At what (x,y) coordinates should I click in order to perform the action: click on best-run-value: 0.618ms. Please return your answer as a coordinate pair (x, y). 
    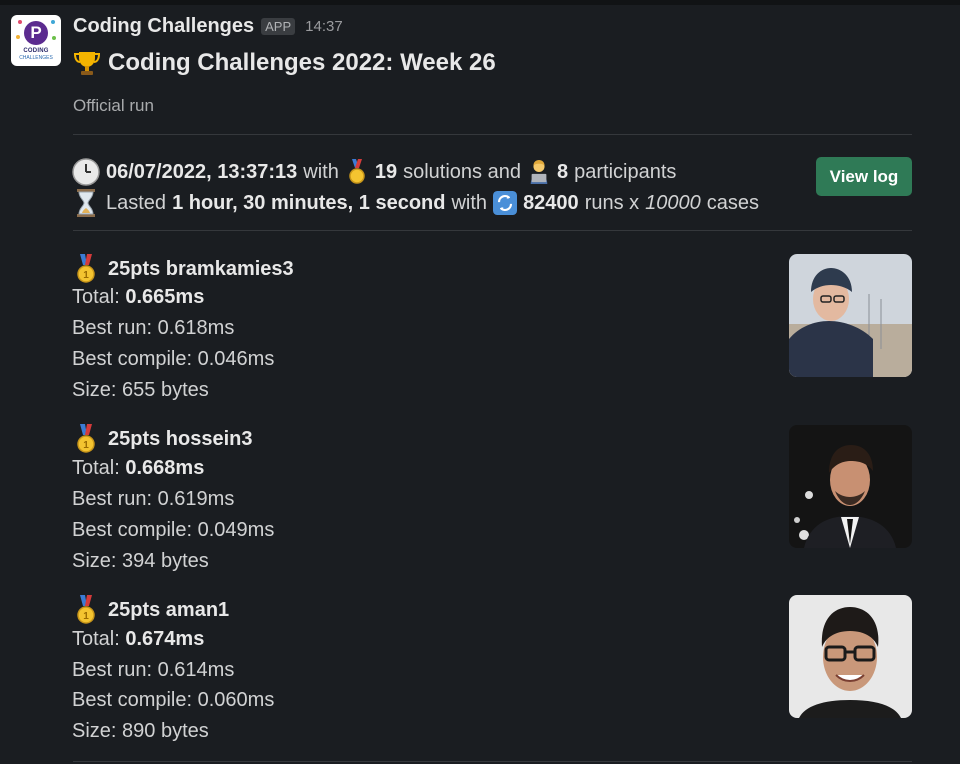
    Looking at the image, I should click on (196, 328).